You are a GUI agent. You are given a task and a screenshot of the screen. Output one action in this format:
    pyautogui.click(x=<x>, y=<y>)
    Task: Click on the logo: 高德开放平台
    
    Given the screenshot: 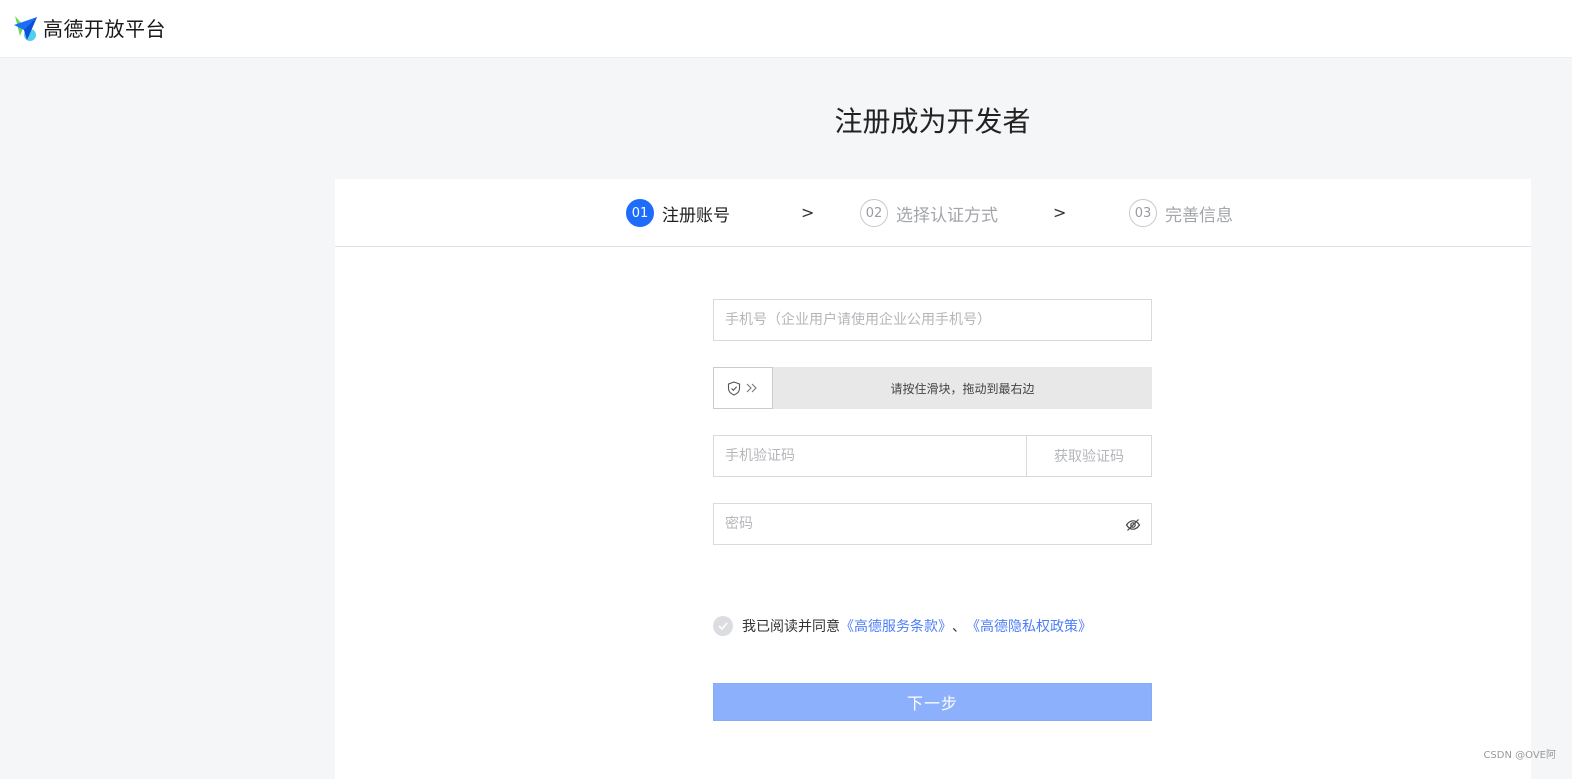 What is the action you would take?
    pyautogui.click(x=89, y=27)
    